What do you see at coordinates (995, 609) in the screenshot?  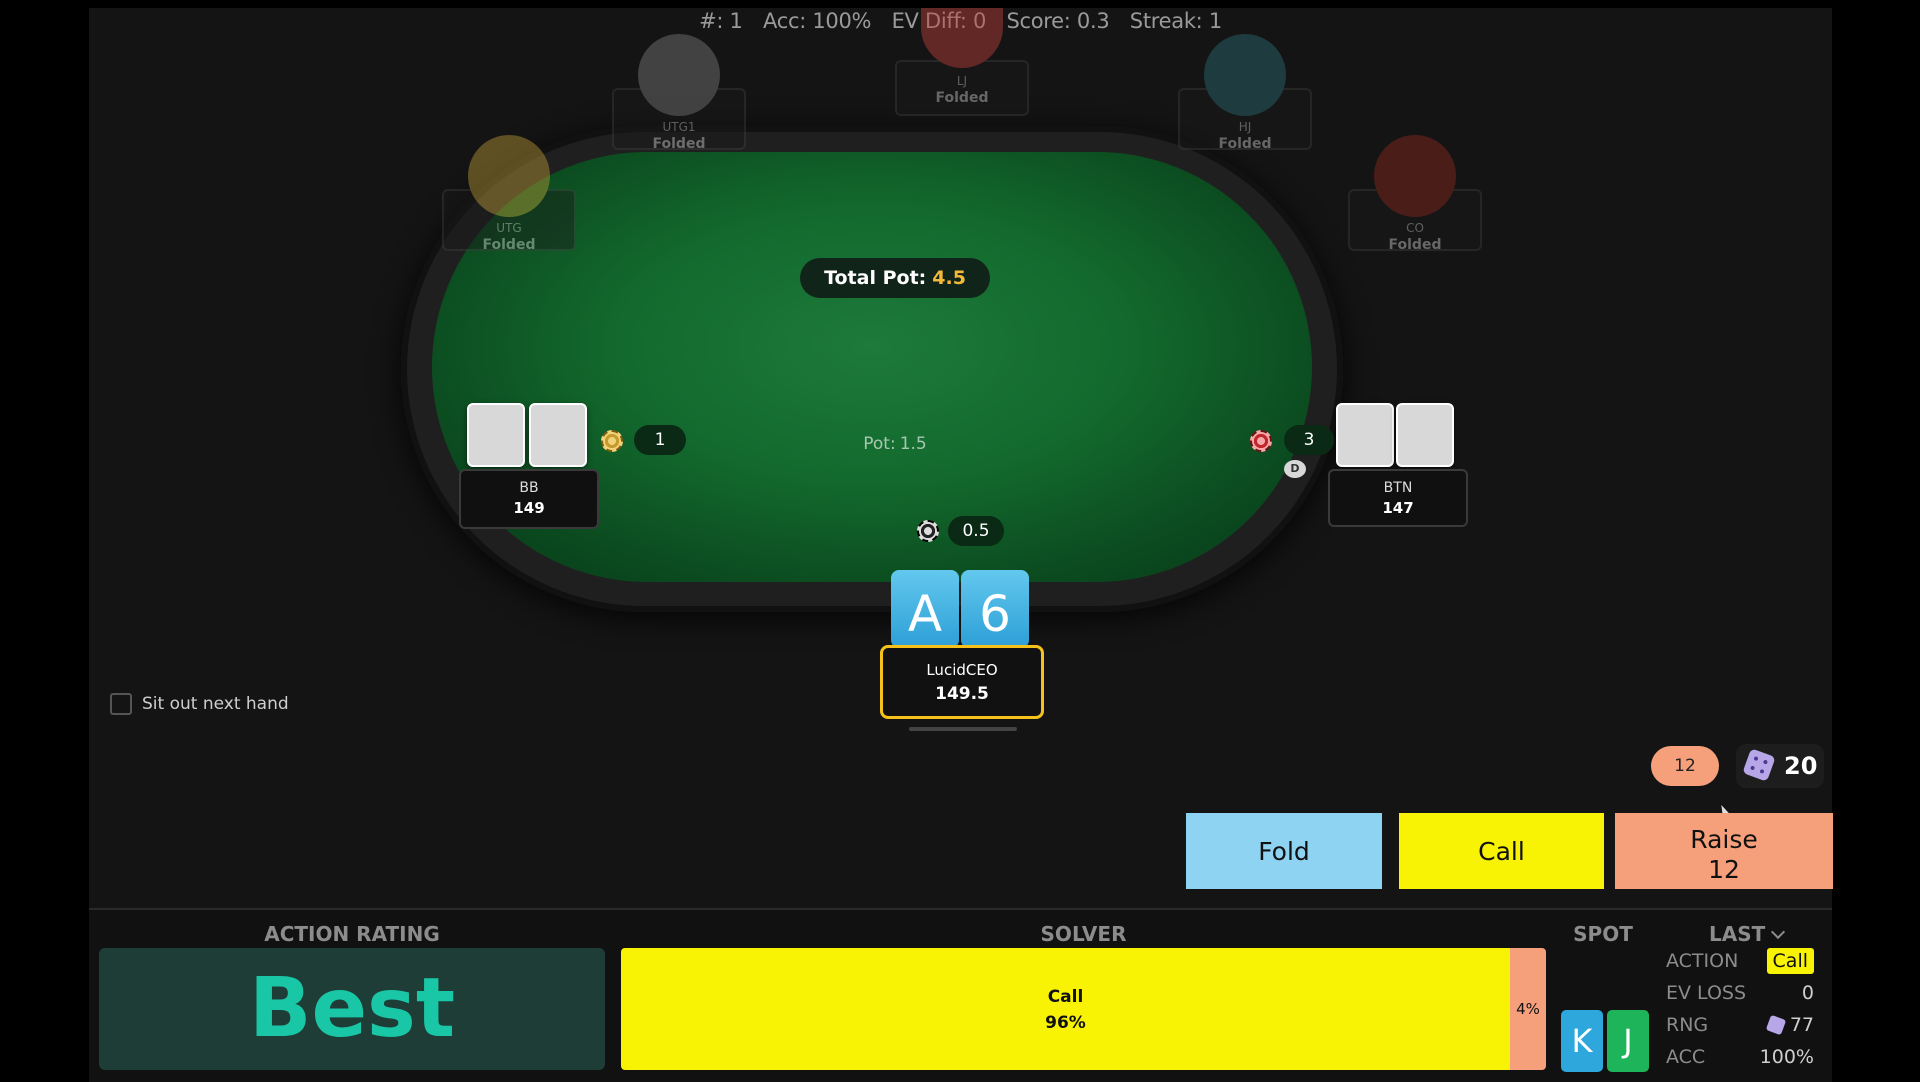 I see `hero-card-2: 6` at bounding box center [995, 609].